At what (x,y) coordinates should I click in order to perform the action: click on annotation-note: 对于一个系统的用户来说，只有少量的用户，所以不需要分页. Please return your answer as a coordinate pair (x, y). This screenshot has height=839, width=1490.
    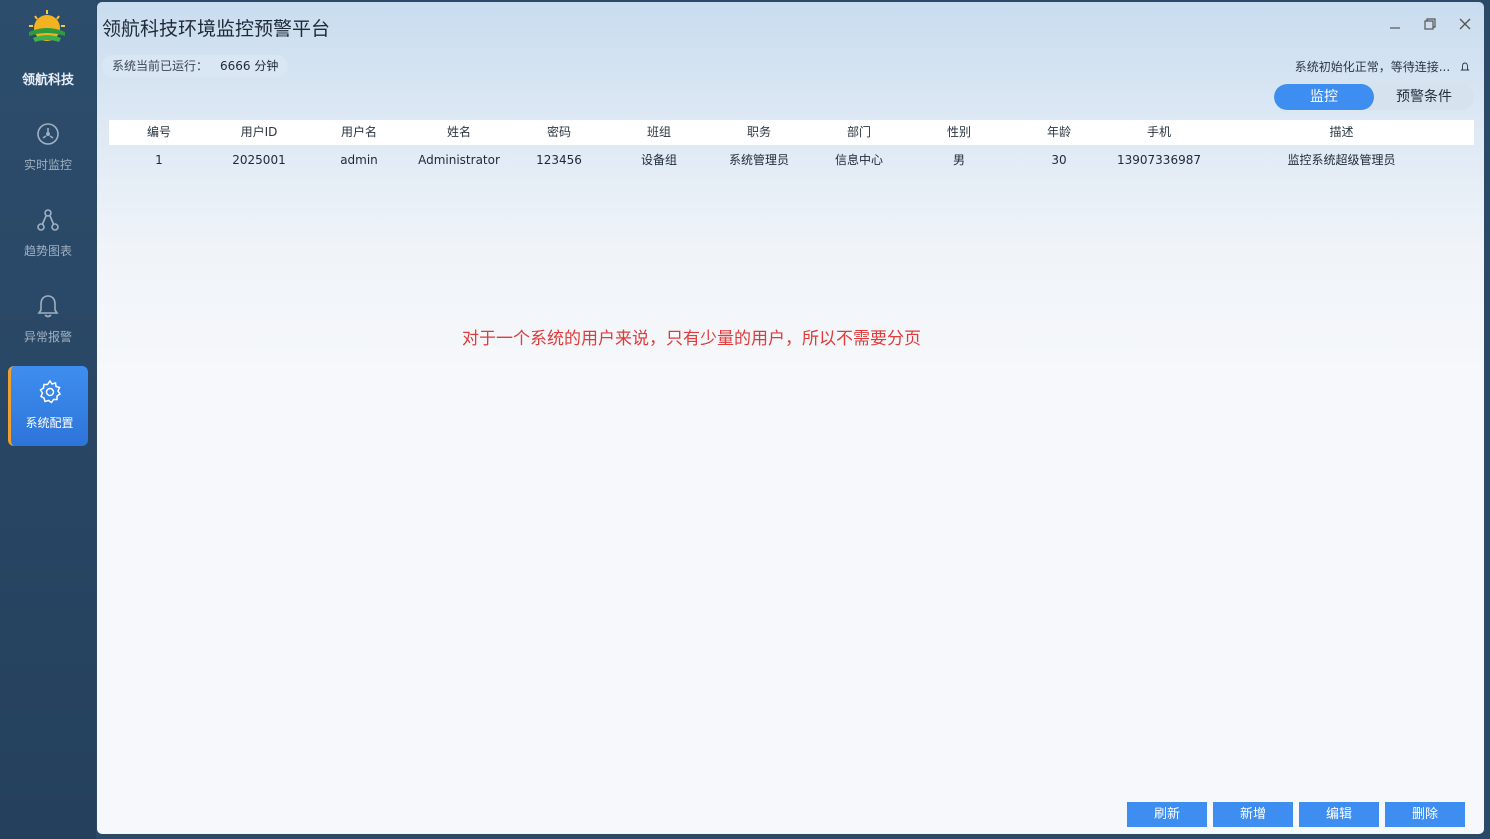
    Looking at the image, I should click on (691, 339).